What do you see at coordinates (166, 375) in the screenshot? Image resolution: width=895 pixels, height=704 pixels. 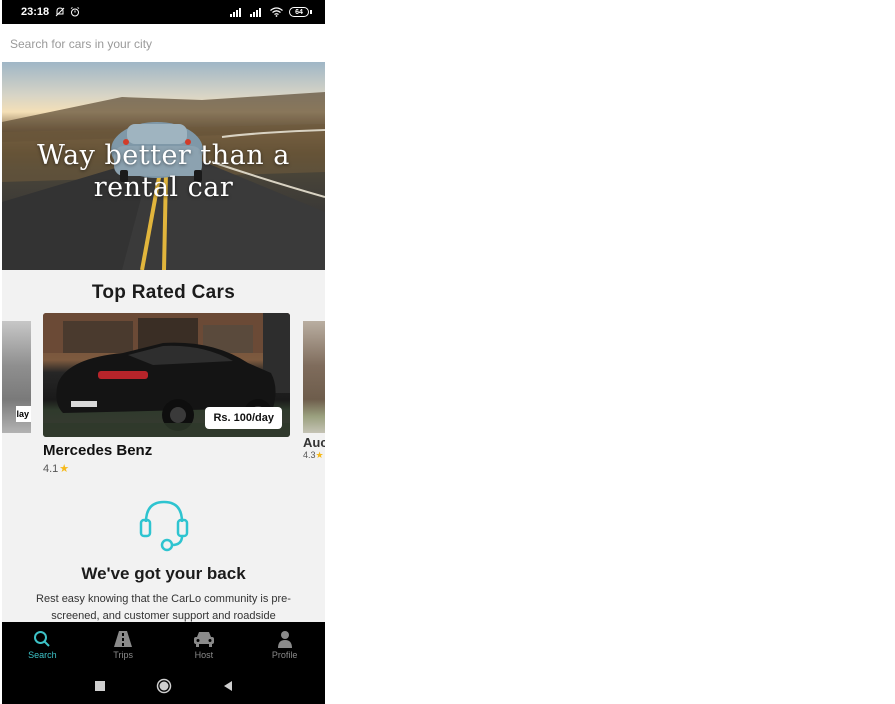 I see `car-image: Rs. 100/day` at bounding box center [166, 375].